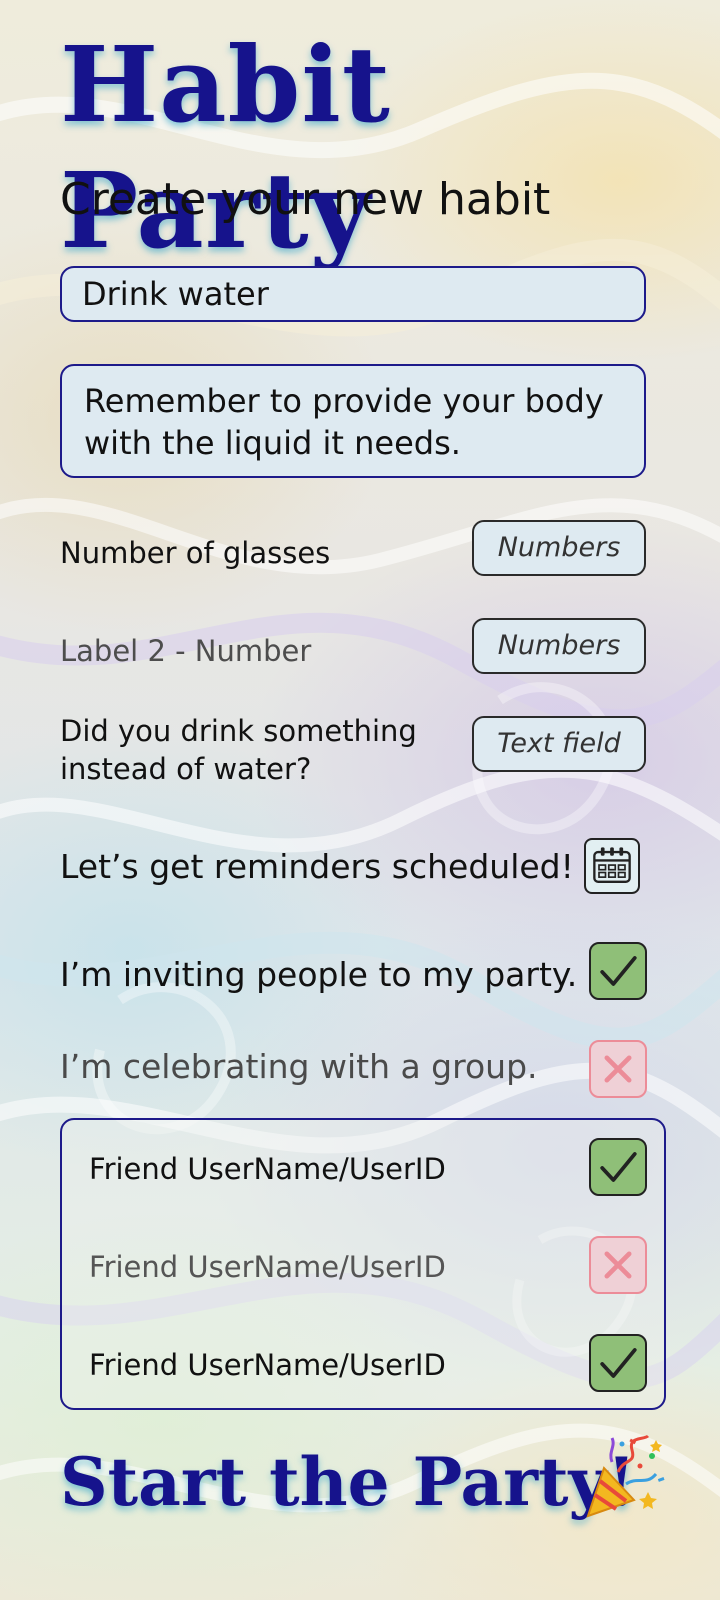  Describe the element at coordinates (353, 294) in the screenshot. I see `habit-name-field: Drink water` at that location.